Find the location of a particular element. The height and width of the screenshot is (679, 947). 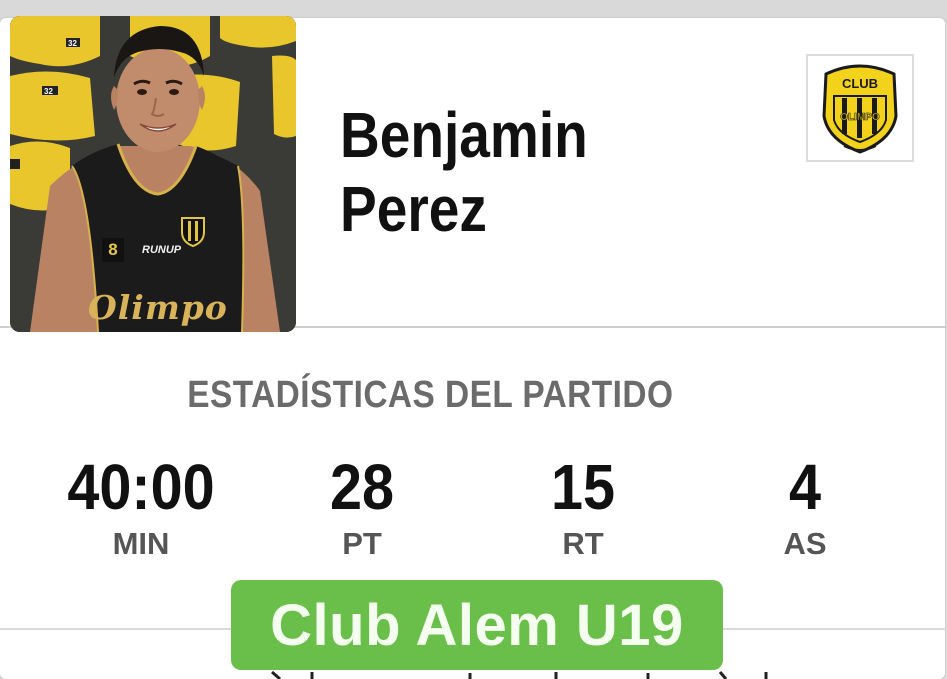

player-first-name: Benjamin is located at coordinates (464, 135).